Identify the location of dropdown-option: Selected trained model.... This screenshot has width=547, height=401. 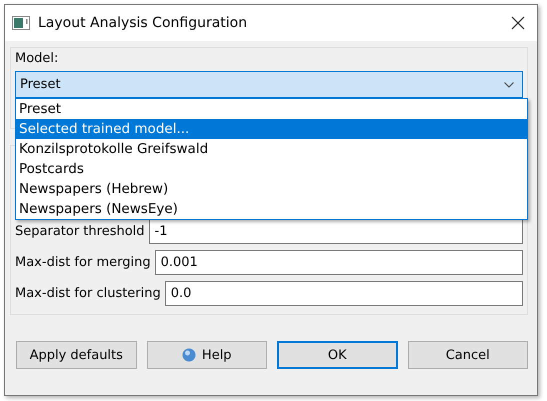
(271, 129).